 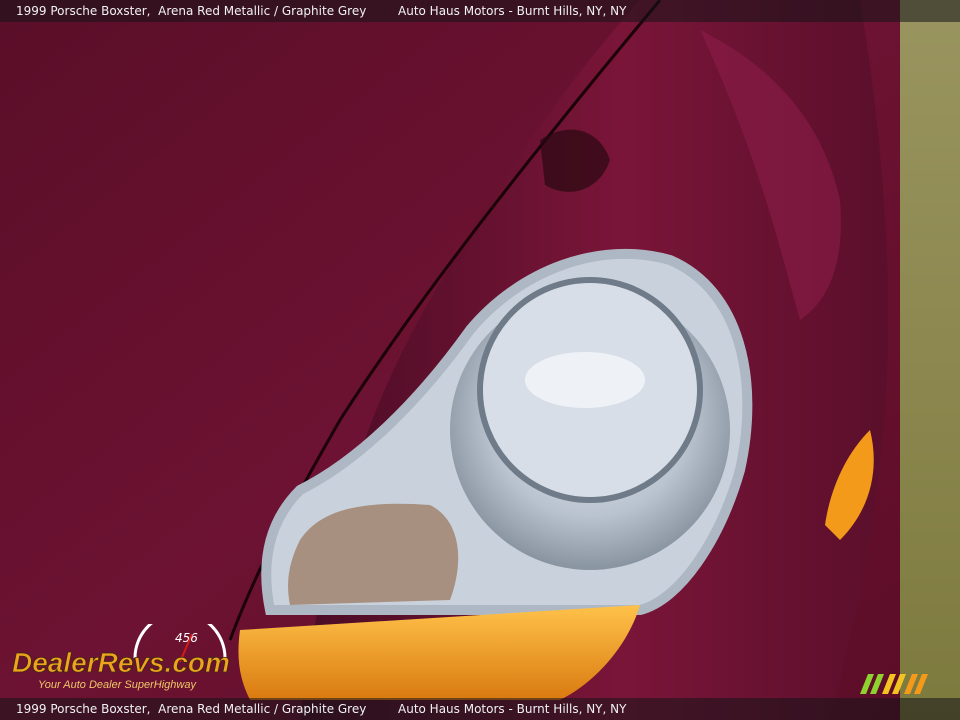 I want to click on dealer-name-bottom: Auto Haus Motors - Burnt Hills, NY, NY, so click(x=512, y=709).